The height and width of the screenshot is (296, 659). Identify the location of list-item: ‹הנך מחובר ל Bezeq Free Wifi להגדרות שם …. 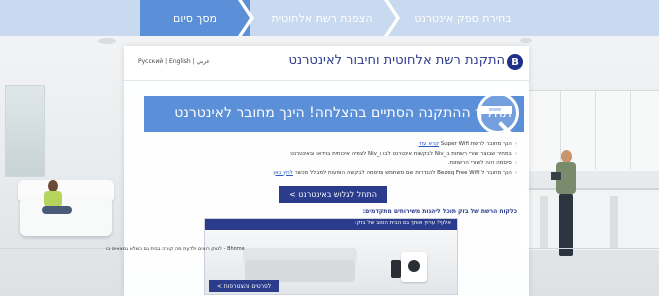
(327, 174).